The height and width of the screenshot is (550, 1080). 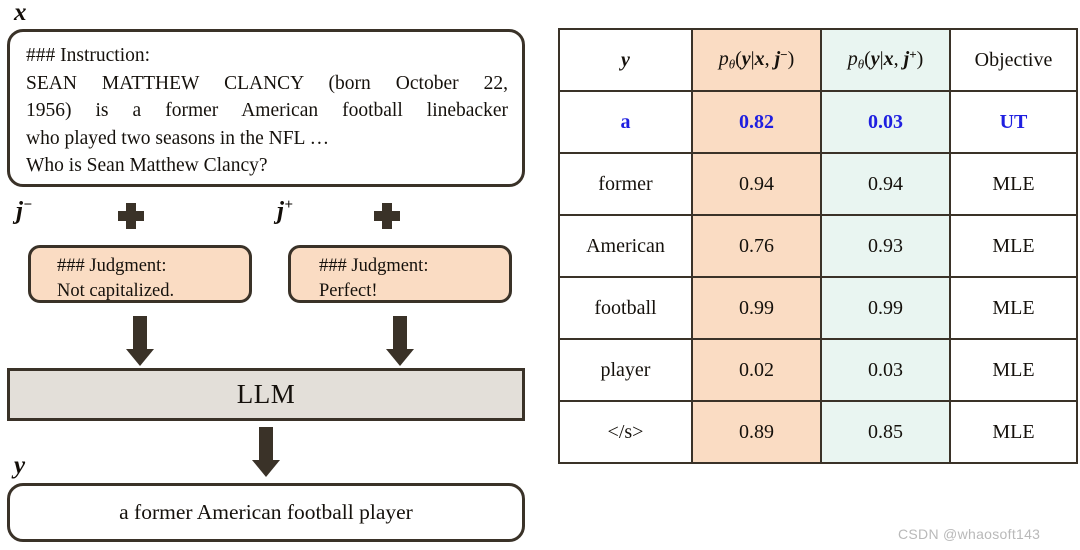 I want to click on p-theta-y-given-x-j-minus: pθ(y|x, j−), so click(x=756, y=59).